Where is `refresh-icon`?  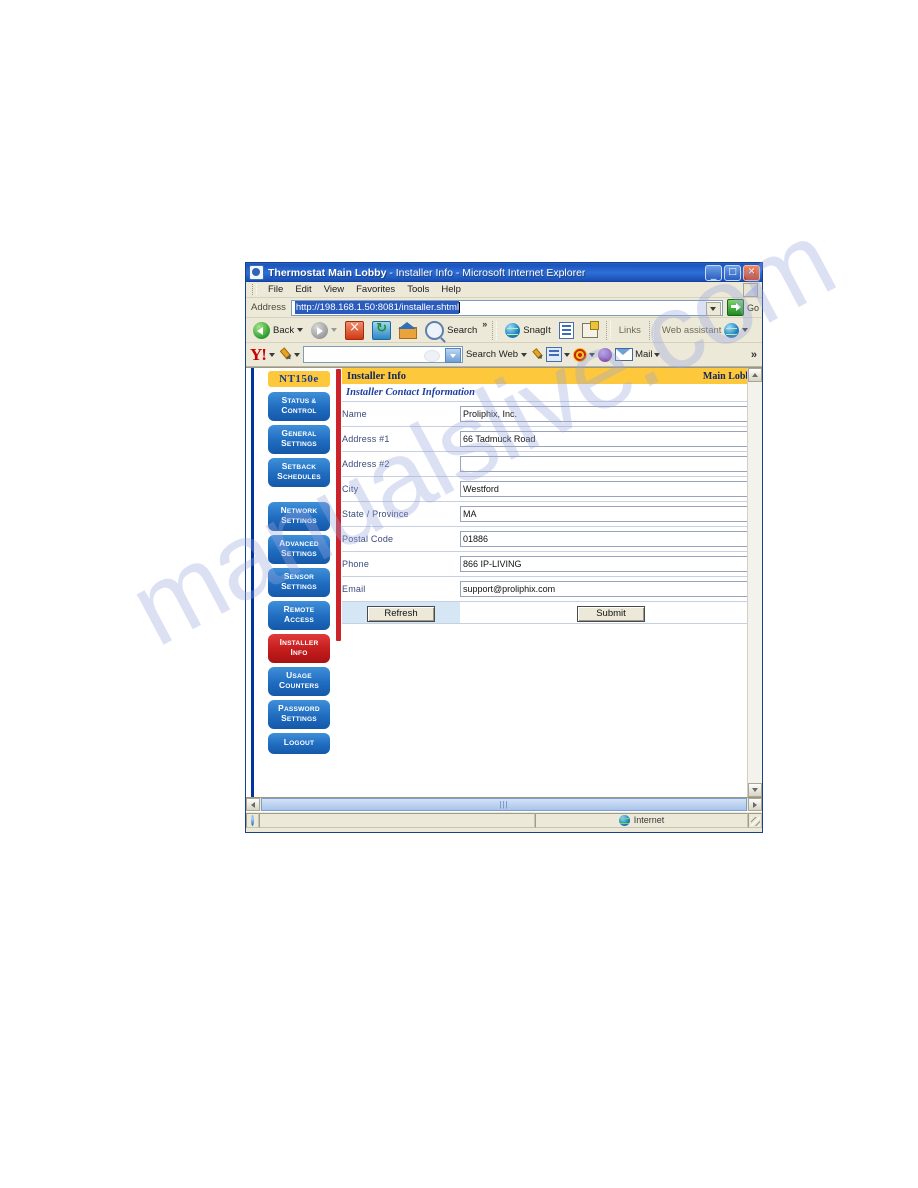
refresh-icon is located at coordinates (382, 330).